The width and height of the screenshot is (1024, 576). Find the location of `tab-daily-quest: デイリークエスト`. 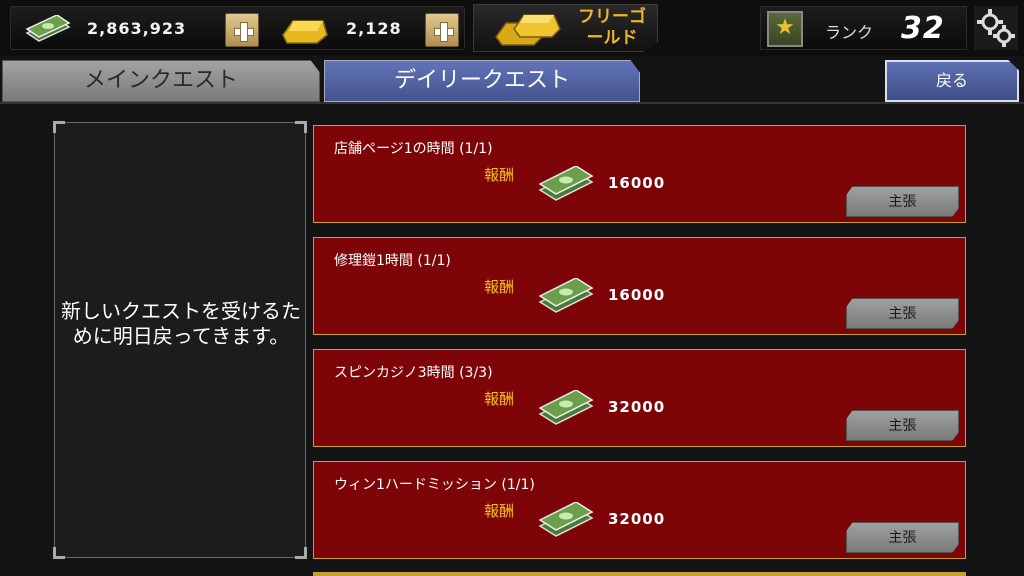

tab-daily-quest: デイリークエスト is located at coordinates (482, 81).